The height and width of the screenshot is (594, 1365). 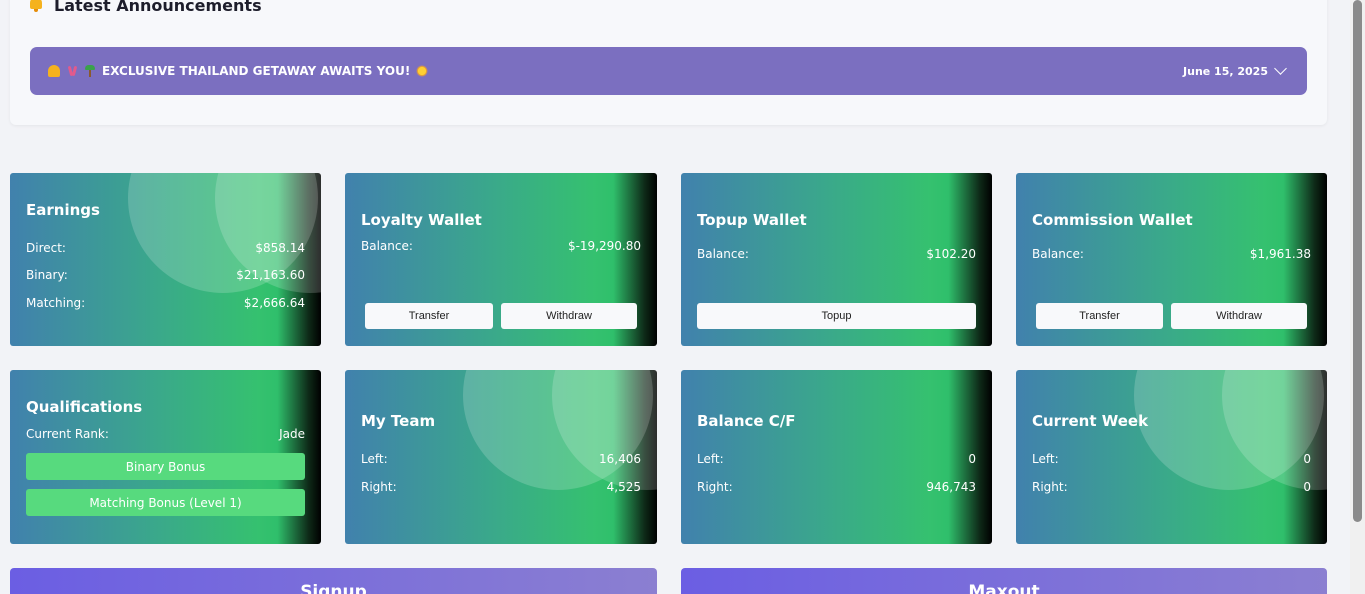 What do you see at coordinates (1280, 254) in the screenshot?
I see `balance-value: $1,961.38` at bounding box center [1280, 254].